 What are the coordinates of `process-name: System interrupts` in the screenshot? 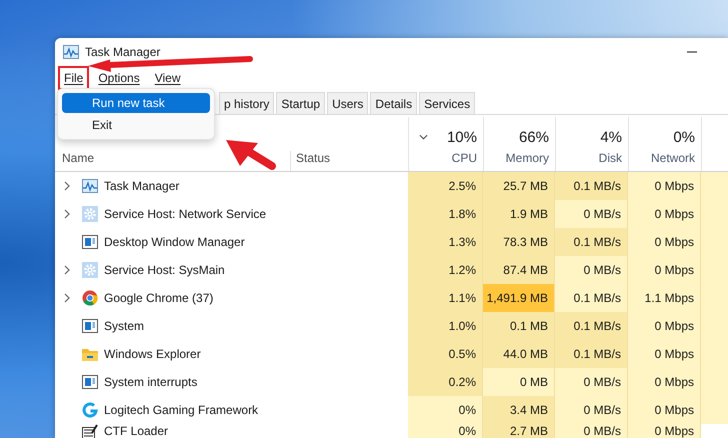 It's located at (151, 382).